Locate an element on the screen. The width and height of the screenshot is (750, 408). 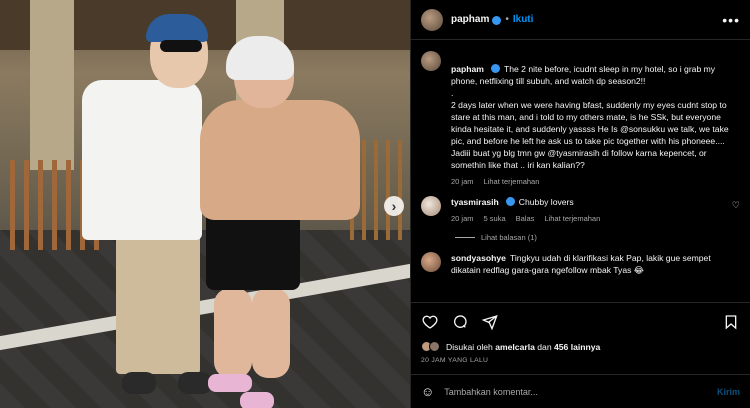
comment-input-bar: ☺ Kirim is located at coordinates (580, 391).